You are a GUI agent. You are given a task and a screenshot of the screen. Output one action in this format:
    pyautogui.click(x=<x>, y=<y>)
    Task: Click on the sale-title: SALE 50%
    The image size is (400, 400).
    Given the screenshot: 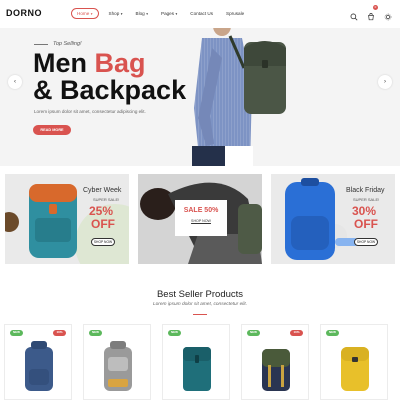 What is the action you would take?
    pyautogui.click(x=201, y=210)
    